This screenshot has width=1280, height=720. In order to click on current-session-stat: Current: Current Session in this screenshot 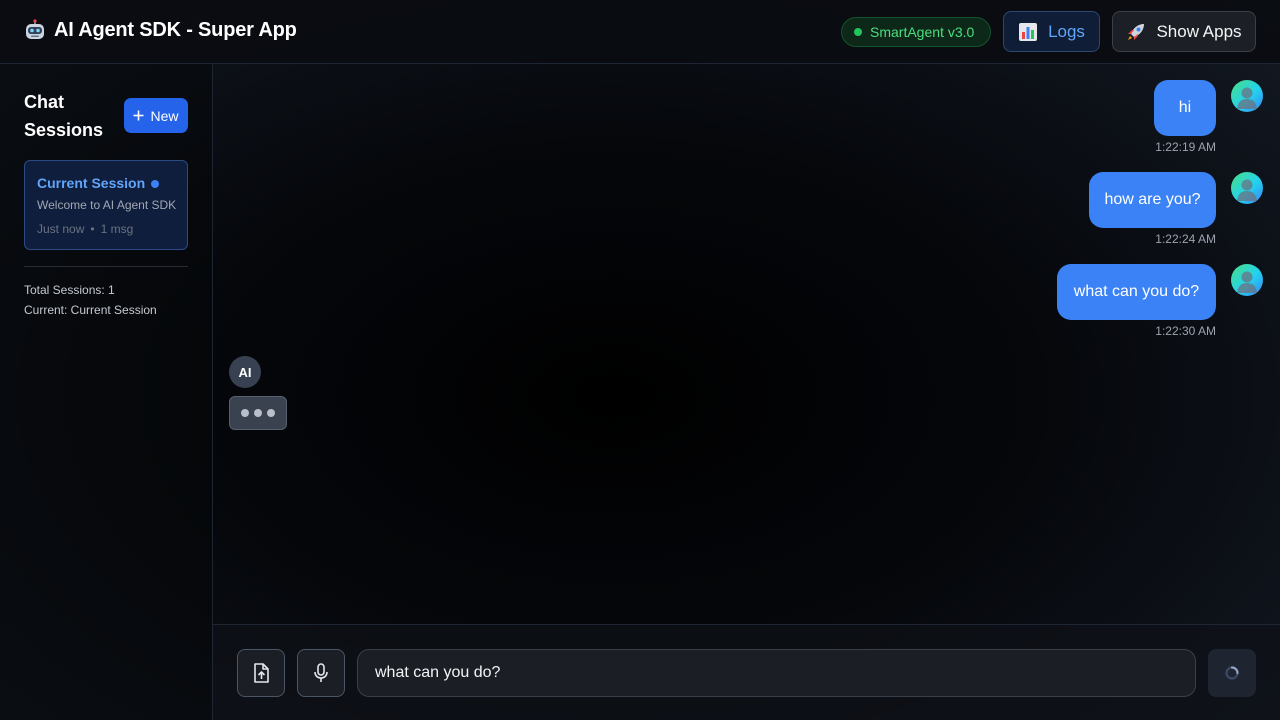, I will do `click(90, 310)`.